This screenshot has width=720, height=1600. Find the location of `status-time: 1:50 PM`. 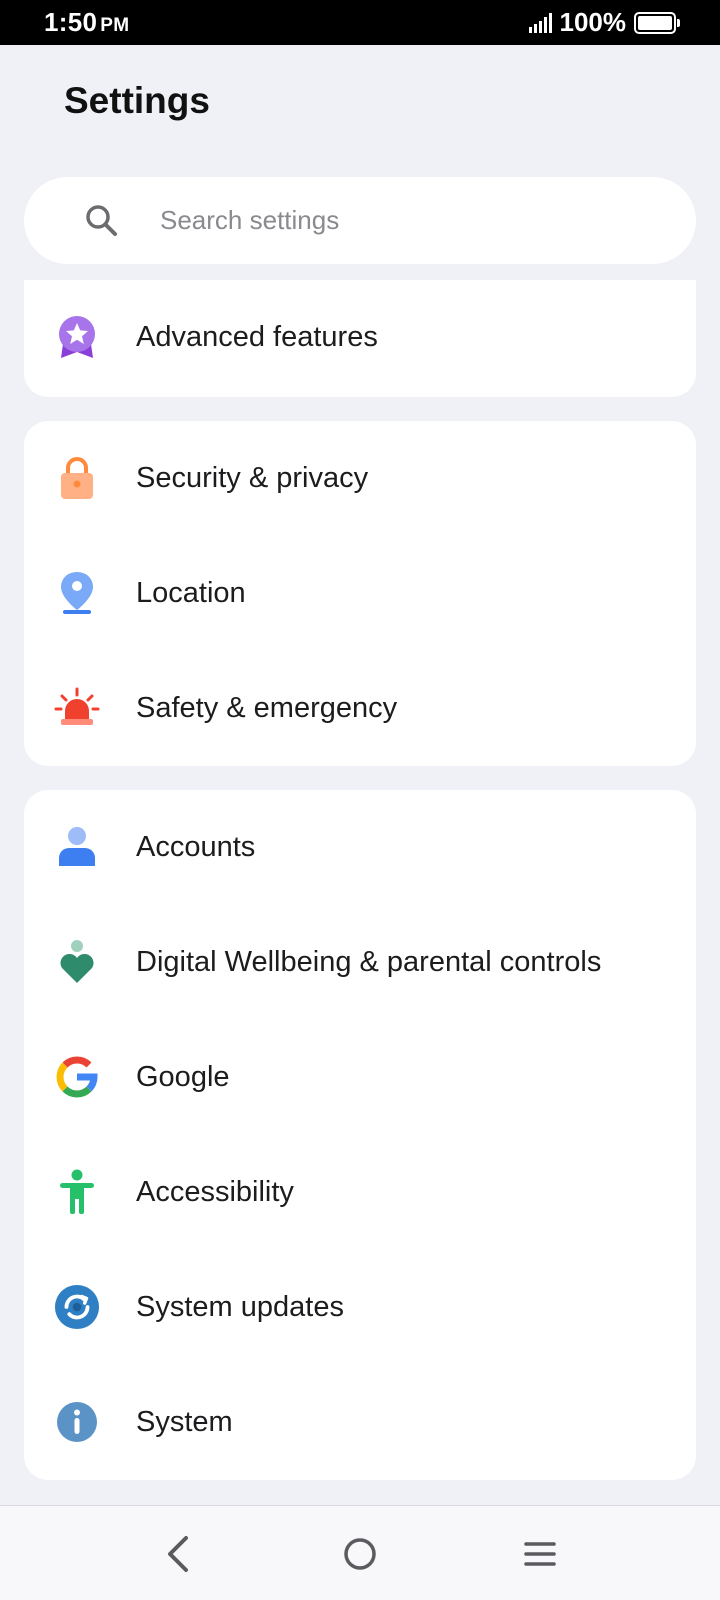

status-time: 1:50 PM is located at coordinates (86, 22).